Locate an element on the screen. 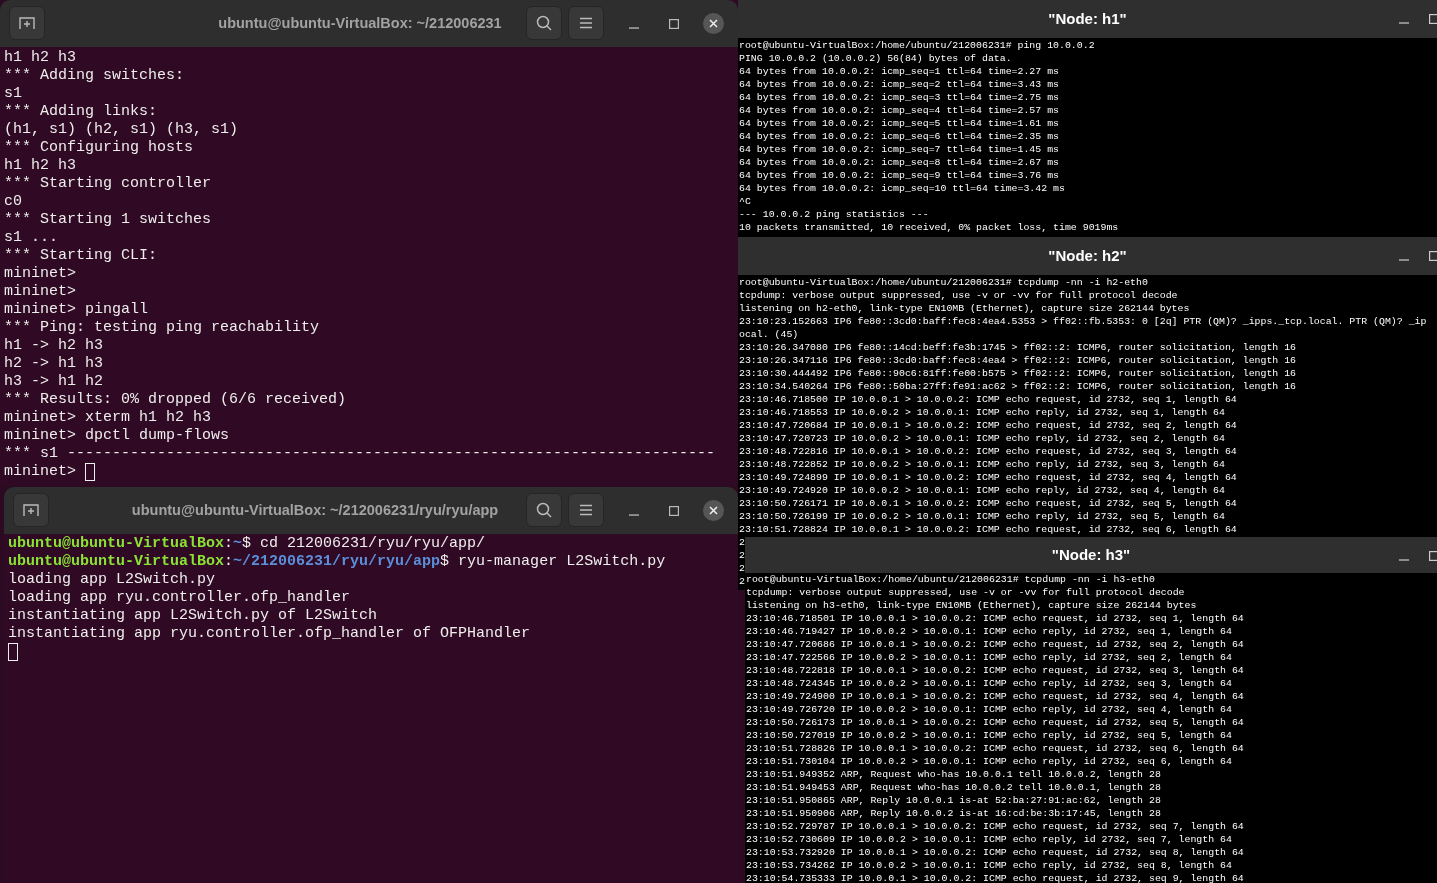 The image size is (1437, 883). terminal-line: loading app ryu.controller.ofp_handler is located at coordinates (179, 598).